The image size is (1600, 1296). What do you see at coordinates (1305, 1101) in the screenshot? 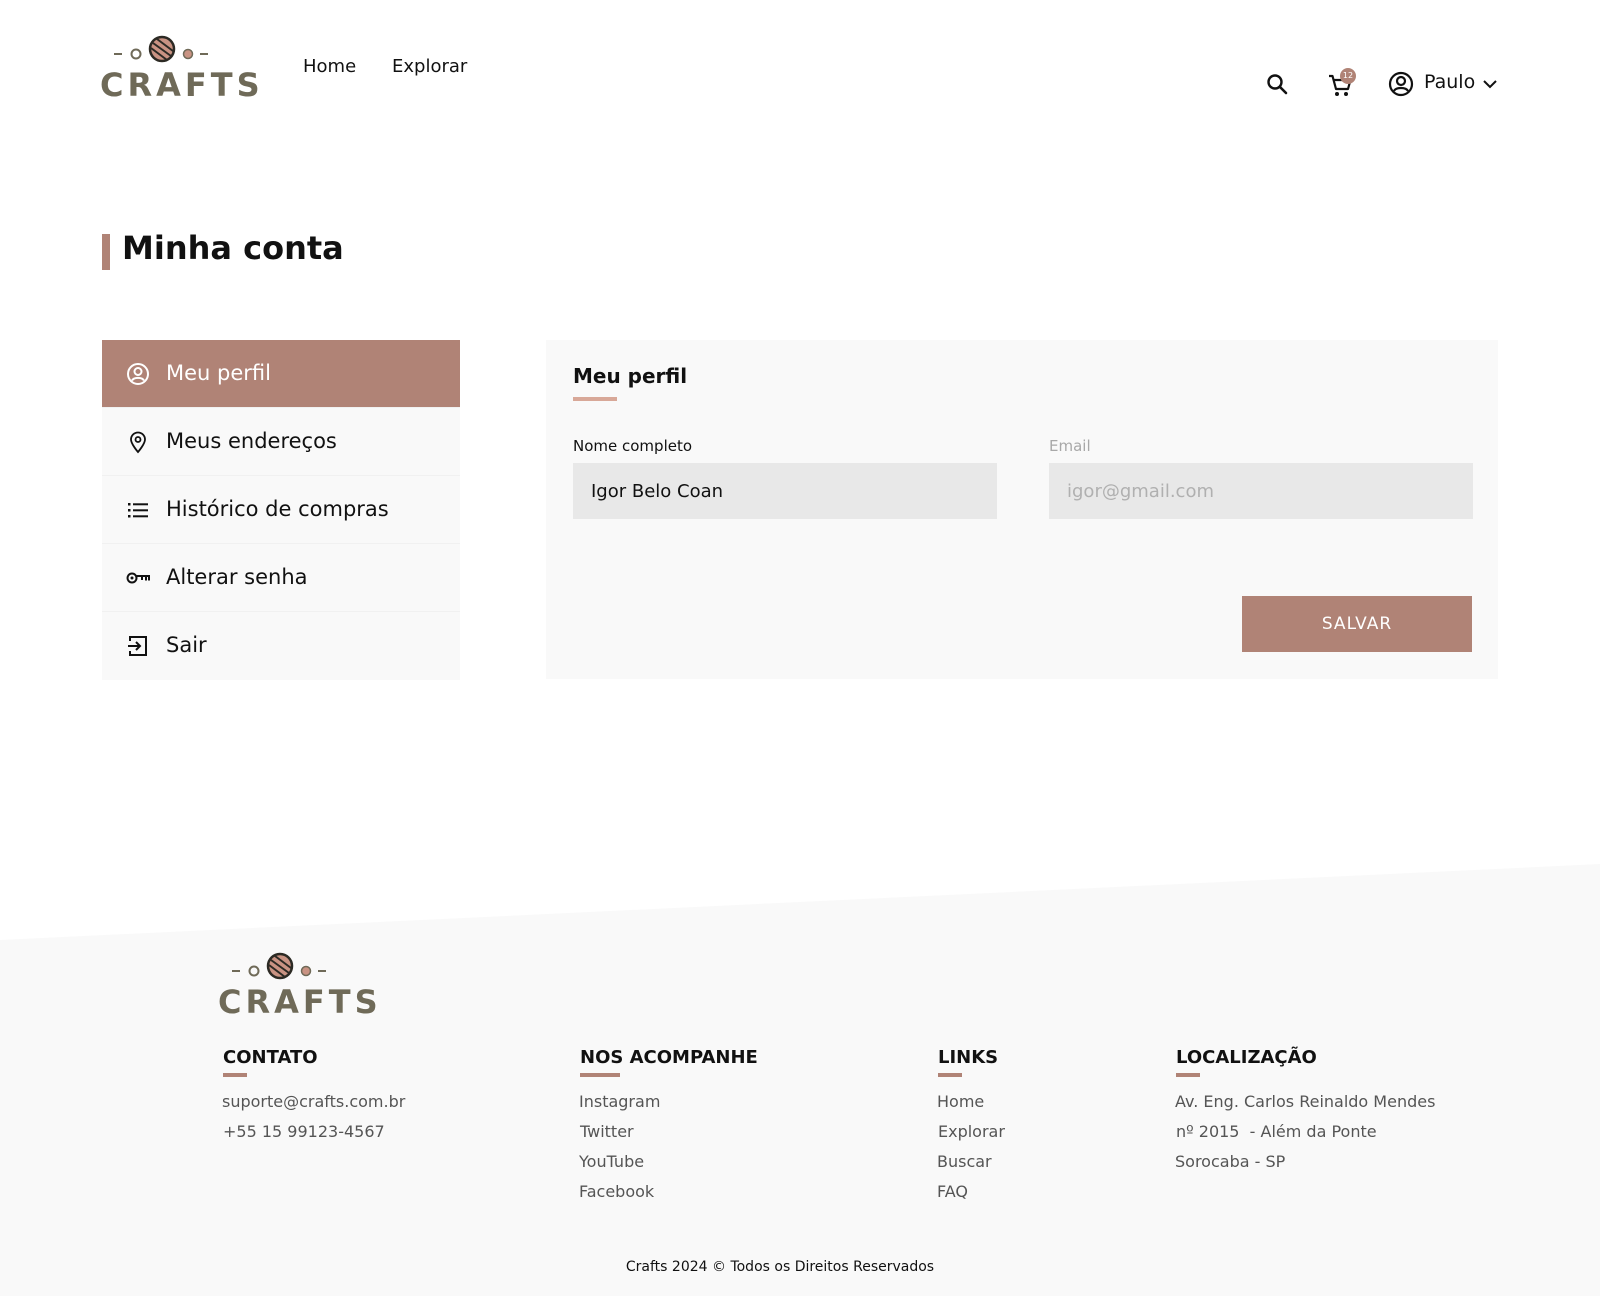
I see `footer-address-line-1: Av. Eng. Carlos Reinaldo Mendes` at bounding box center [1305, 1101].